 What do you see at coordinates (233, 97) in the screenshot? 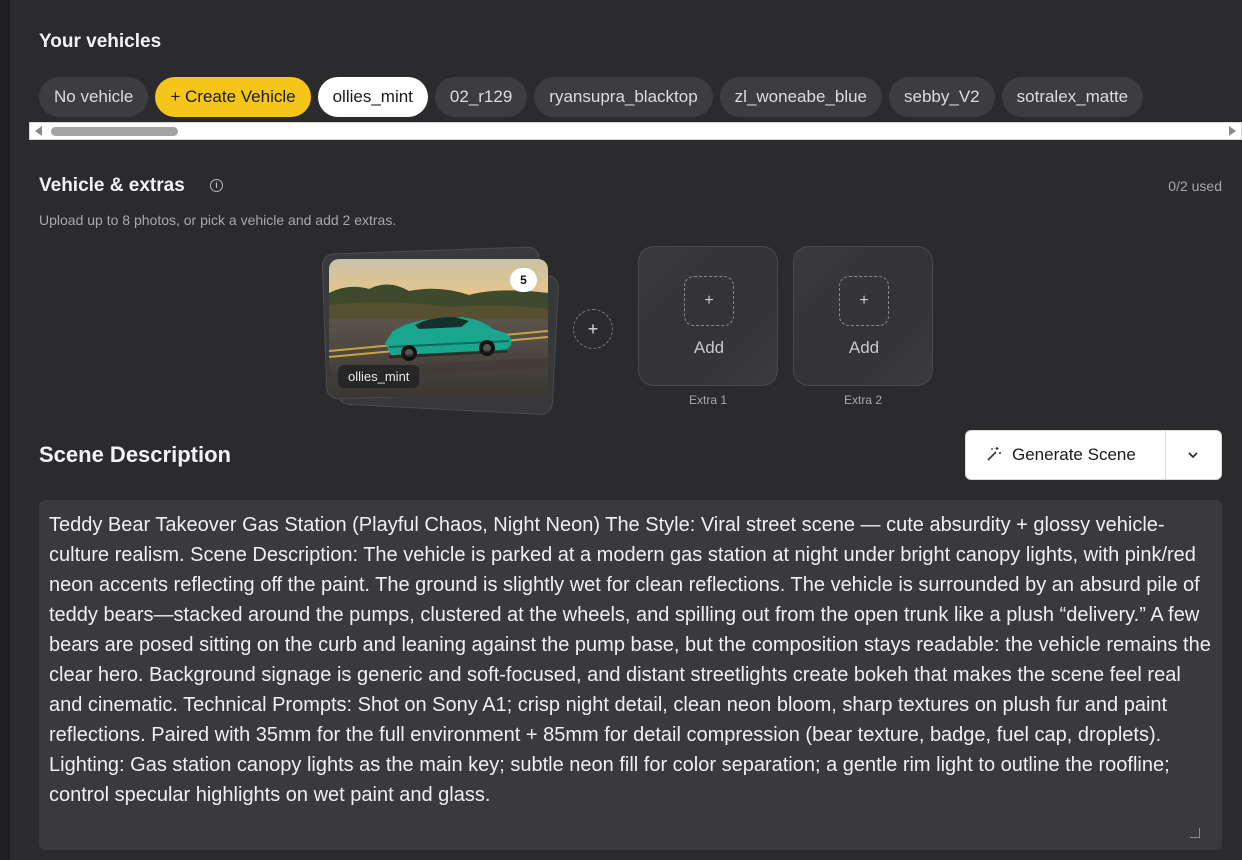
I see `create-vehicle-button: + Create Vehicle` at bounding box center [233, 97].